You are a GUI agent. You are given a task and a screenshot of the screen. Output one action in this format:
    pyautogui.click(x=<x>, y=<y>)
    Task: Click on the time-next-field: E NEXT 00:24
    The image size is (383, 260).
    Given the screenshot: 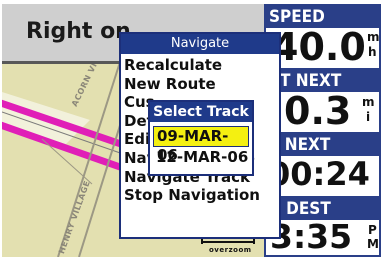 What is the action you would take?
    pyautogui.click(x=322, y=165)
    